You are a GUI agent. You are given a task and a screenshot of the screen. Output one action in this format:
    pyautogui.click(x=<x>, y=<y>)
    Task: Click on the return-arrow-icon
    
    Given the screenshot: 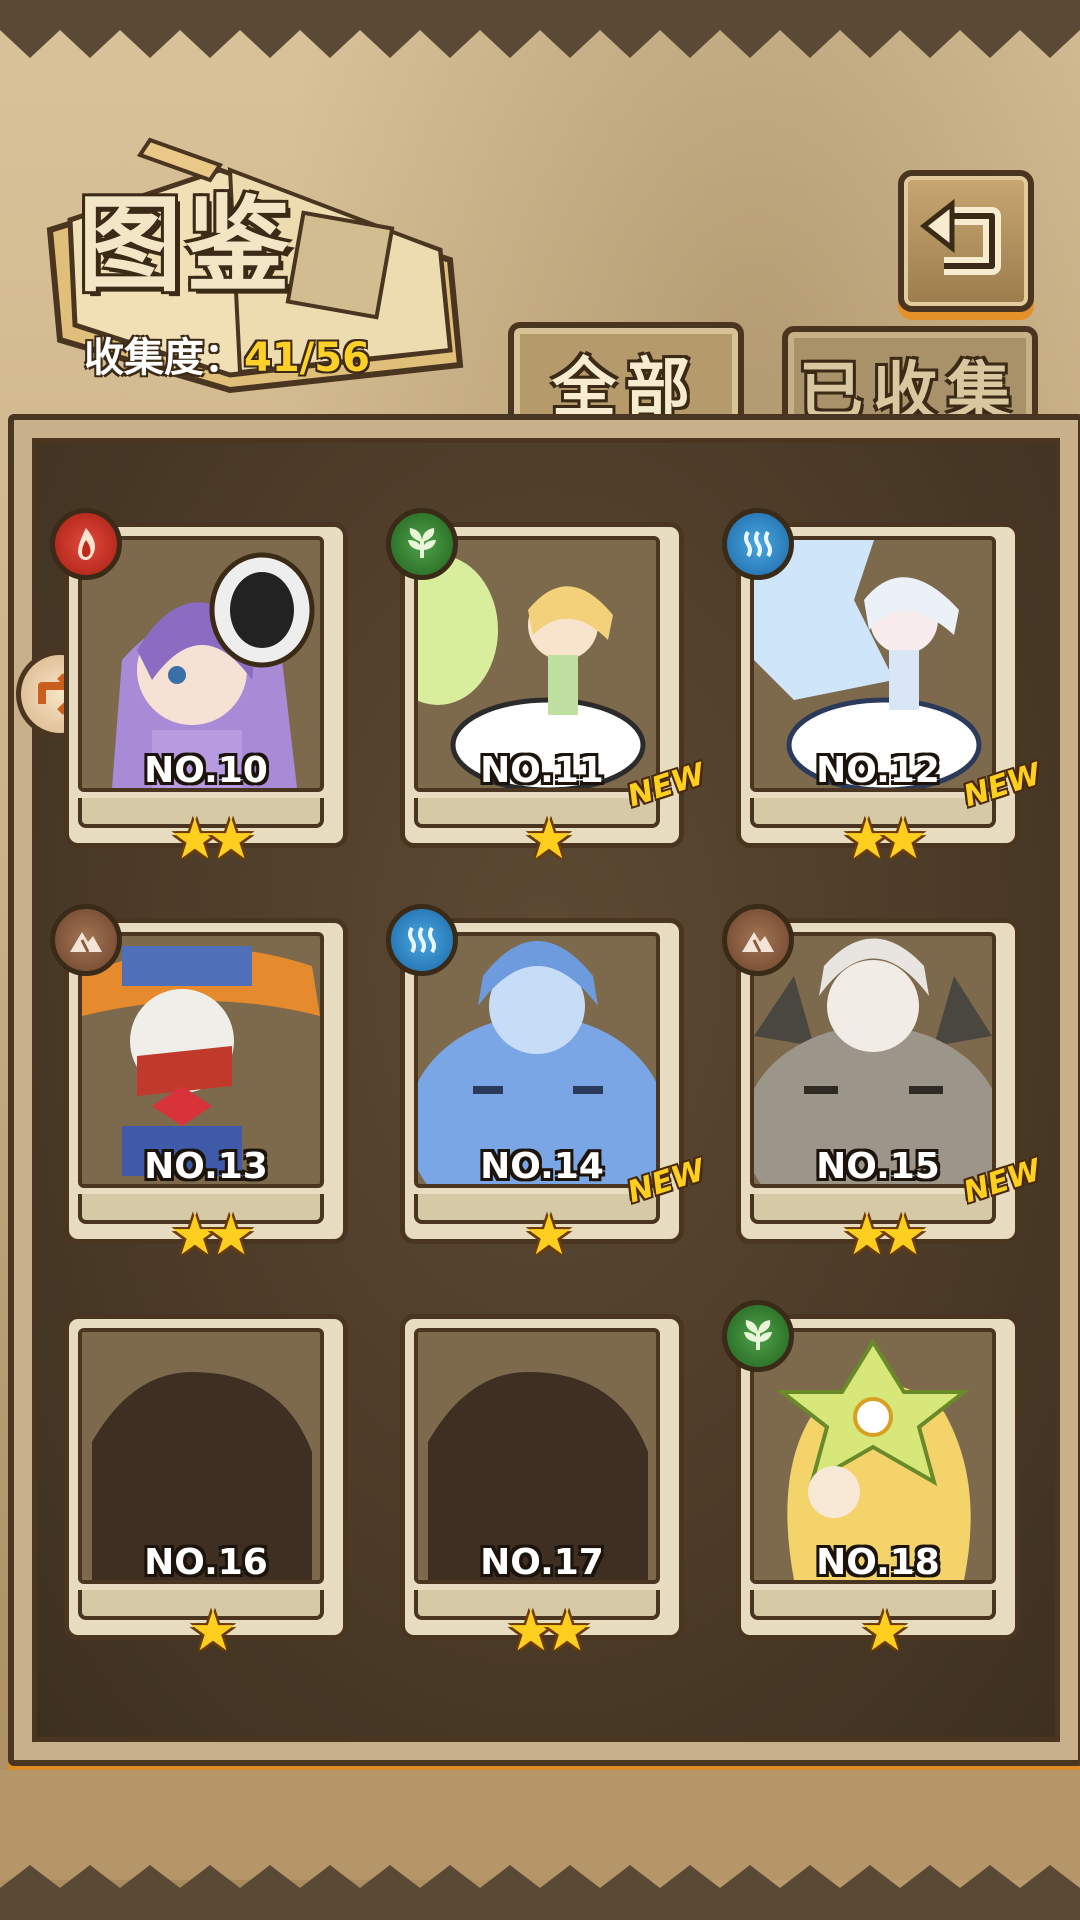 What is the action you would take?
    pyautogui.click(x=960, y=236)
    